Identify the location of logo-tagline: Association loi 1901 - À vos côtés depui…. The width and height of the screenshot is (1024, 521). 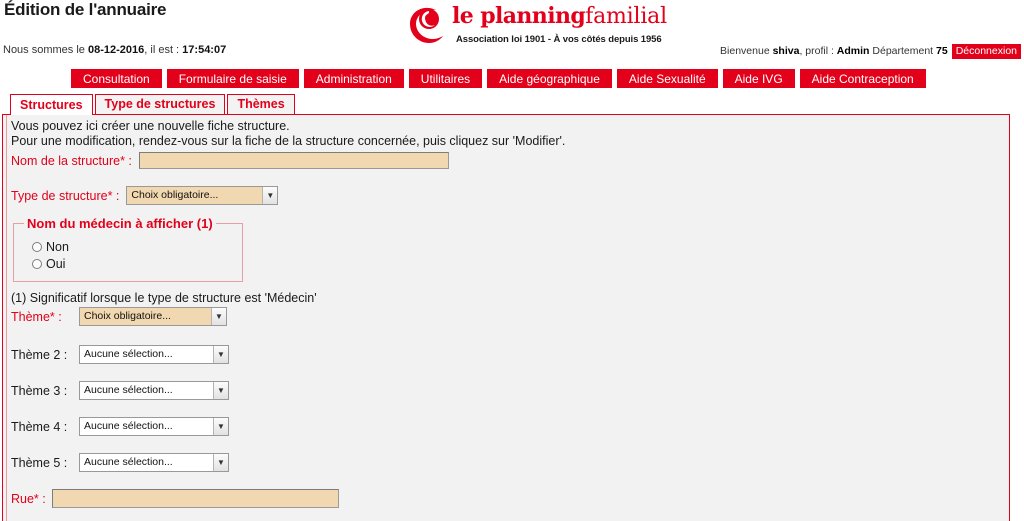
(559, 39).